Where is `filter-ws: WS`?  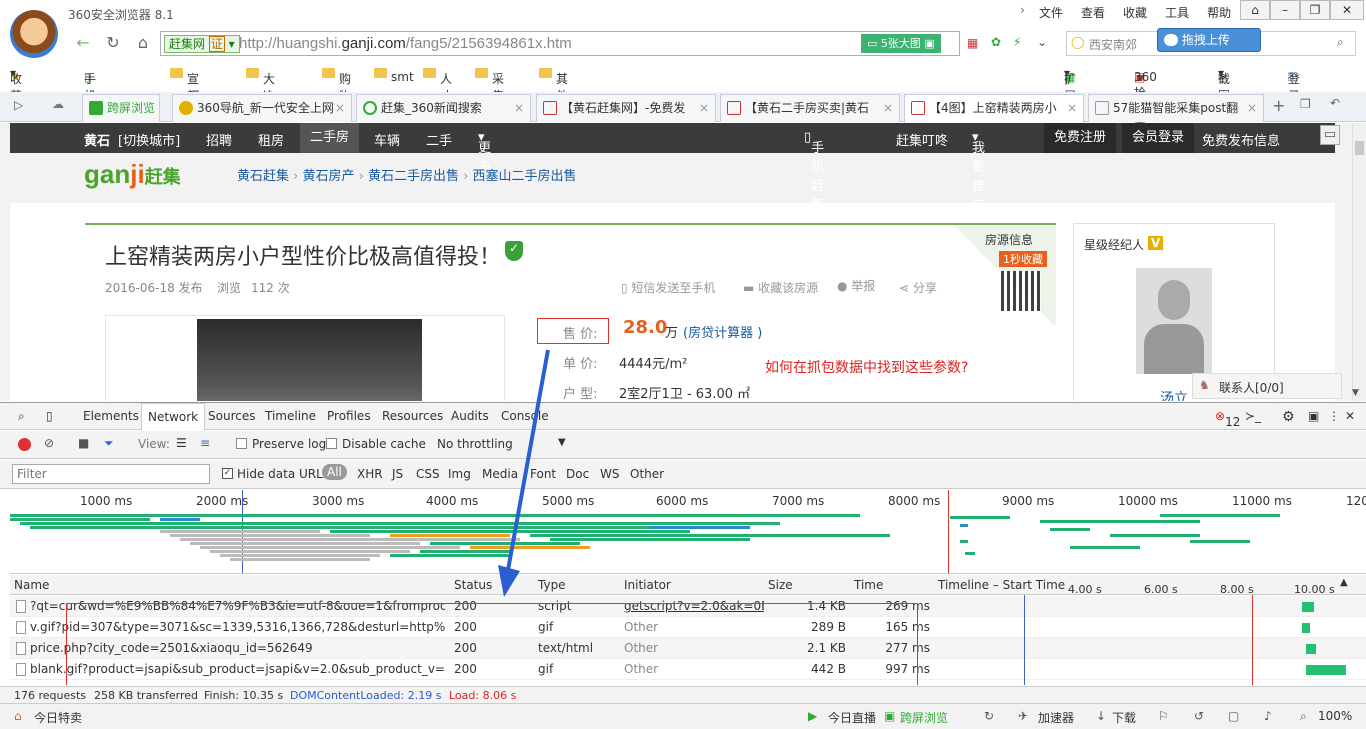
filter-ws: WS is located at coordinates (609, 474).